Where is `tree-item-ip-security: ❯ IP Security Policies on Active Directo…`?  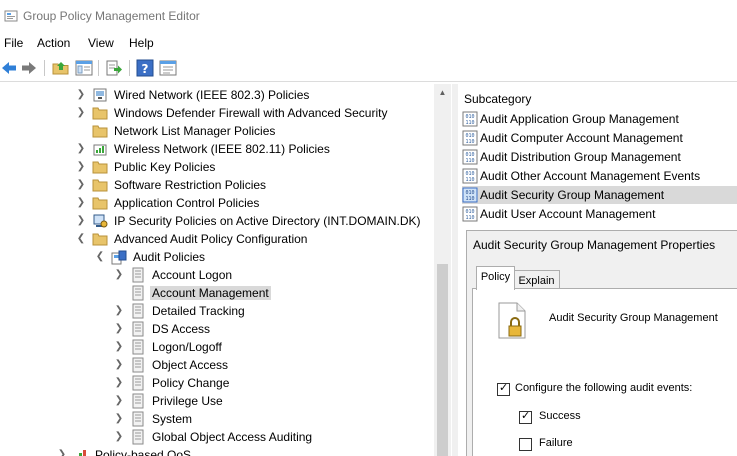
tree-item-ip-security: ❯ IP Security Policies on Active Directo… is located at coordinates (215, 221).